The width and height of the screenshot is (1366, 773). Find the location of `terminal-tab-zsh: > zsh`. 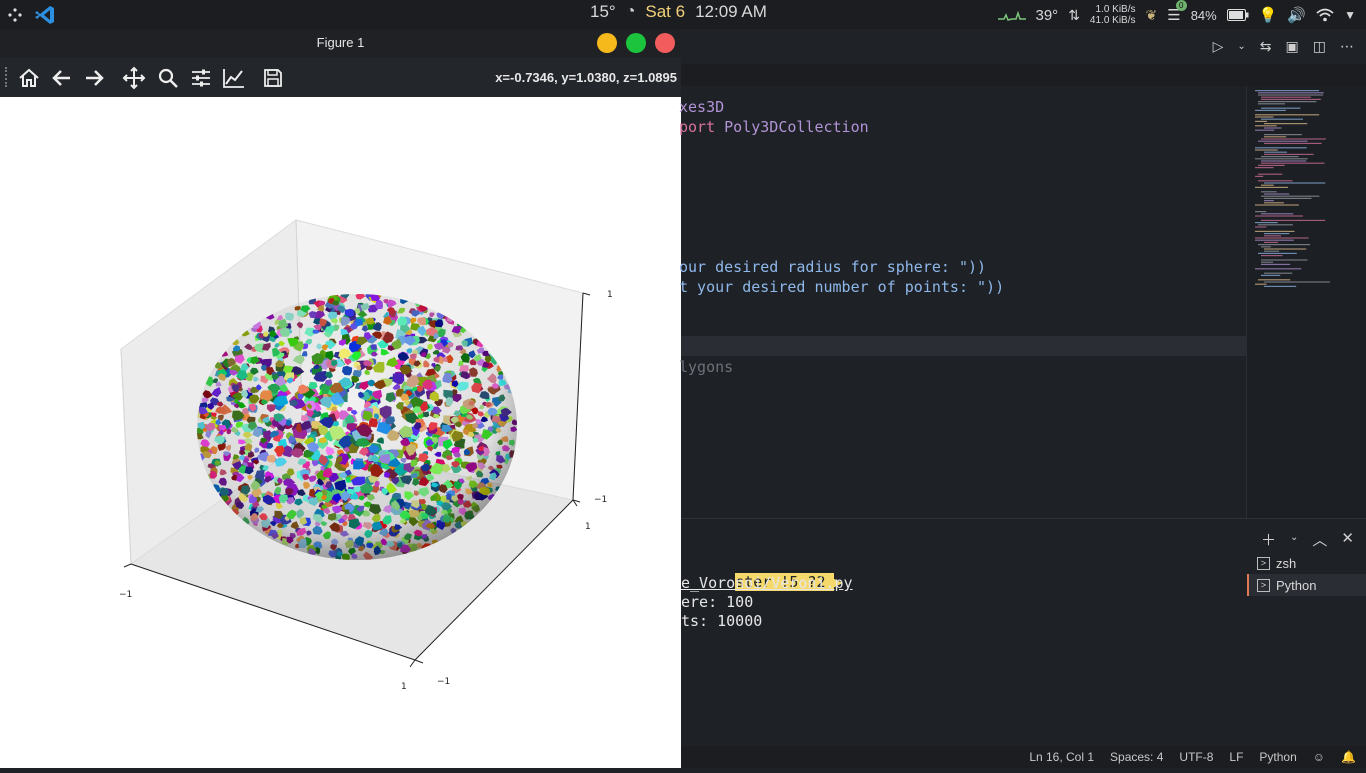

terminal-tab-zsh: > zsh is located at coordinates (1306, 563).